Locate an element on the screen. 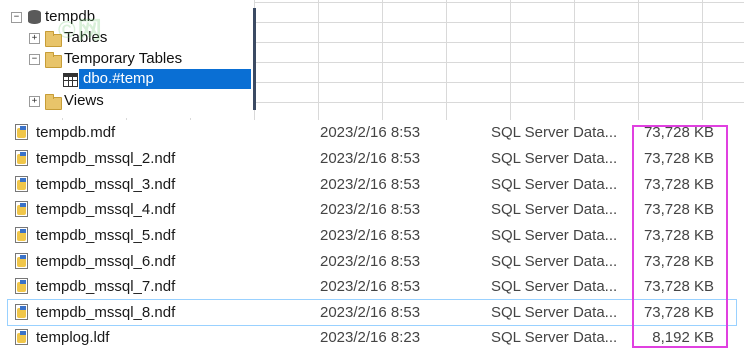  file-name: tempdb_mssql_4.ndf is located at coordinates (106, 209).